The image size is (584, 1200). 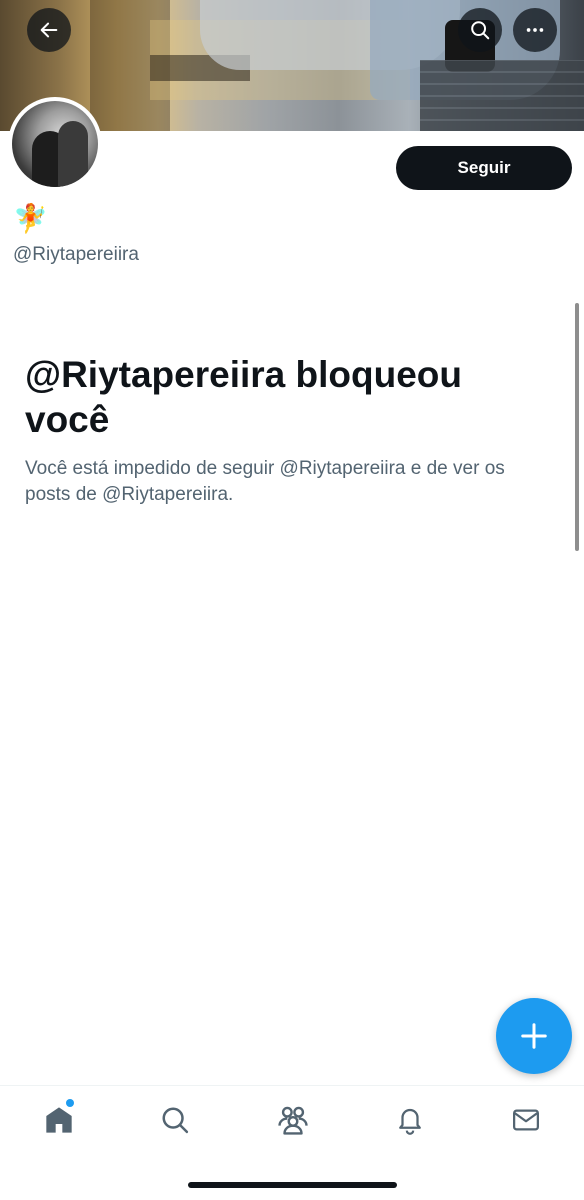 I want to click on avatar-image, so click(x=55, y=144).